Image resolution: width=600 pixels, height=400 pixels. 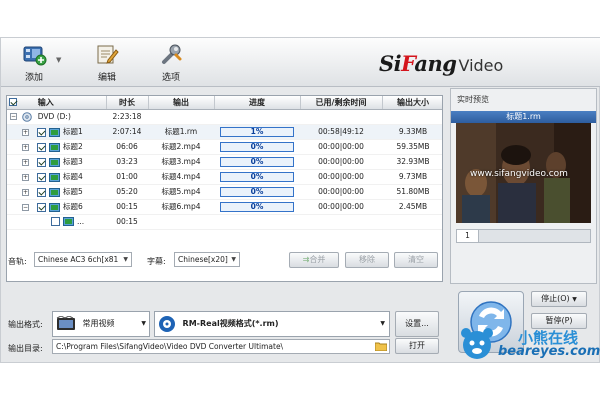 I want to click on clear-button: 清空, so click(x=416, y=260).